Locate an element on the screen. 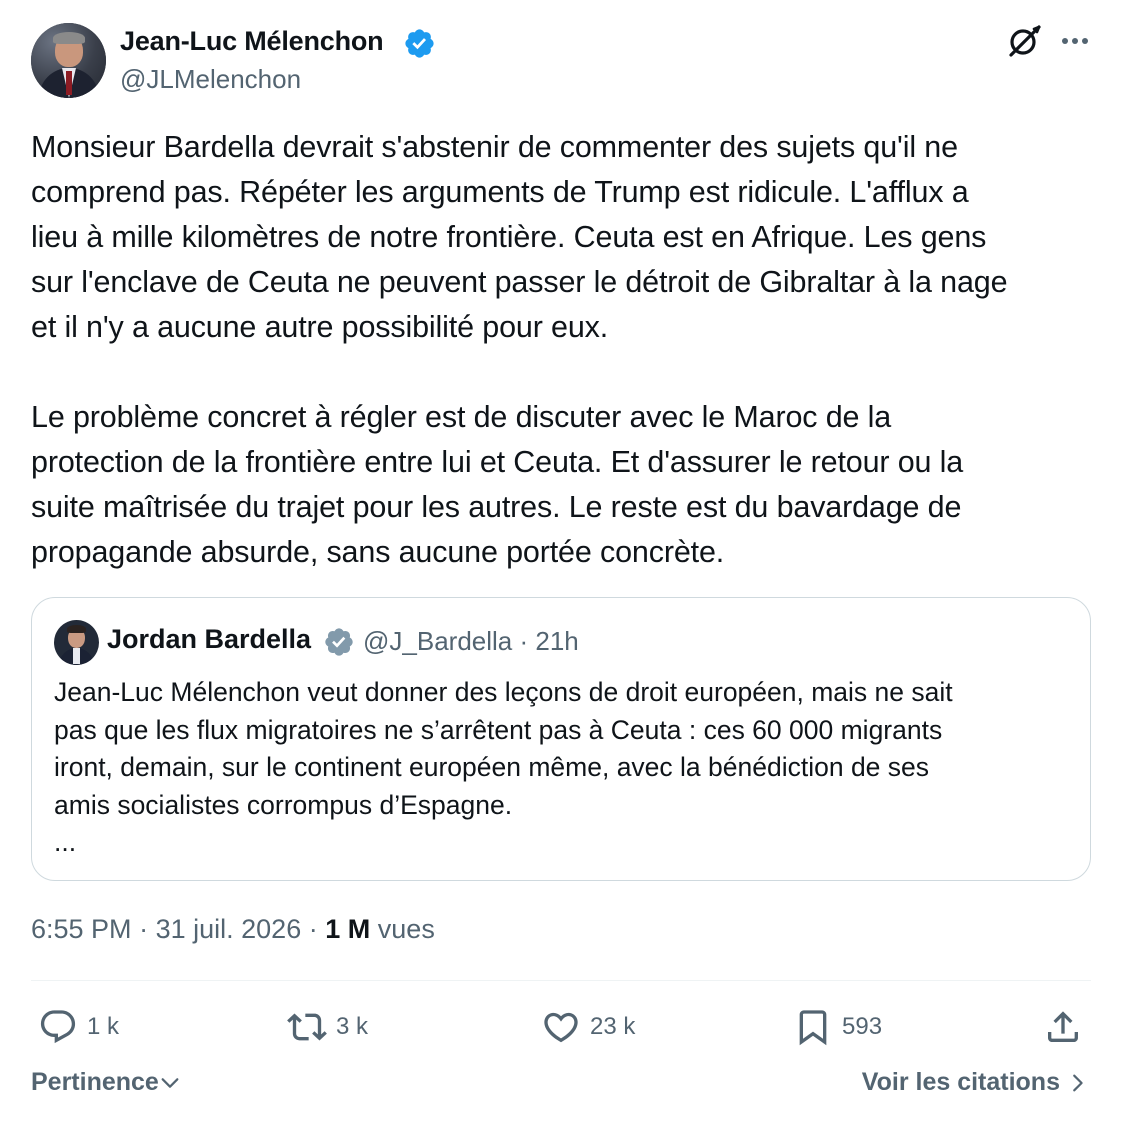  view-quotes-link: Voir les citations is located at coordinates (975, 1082).